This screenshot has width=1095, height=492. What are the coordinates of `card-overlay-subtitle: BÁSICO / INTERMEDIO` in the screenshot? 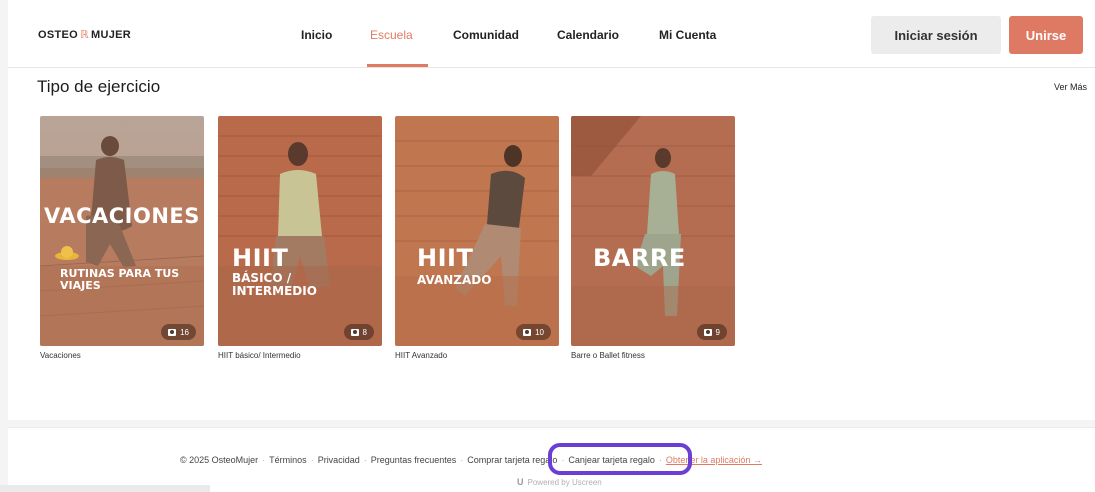 It's located at (274, 284).